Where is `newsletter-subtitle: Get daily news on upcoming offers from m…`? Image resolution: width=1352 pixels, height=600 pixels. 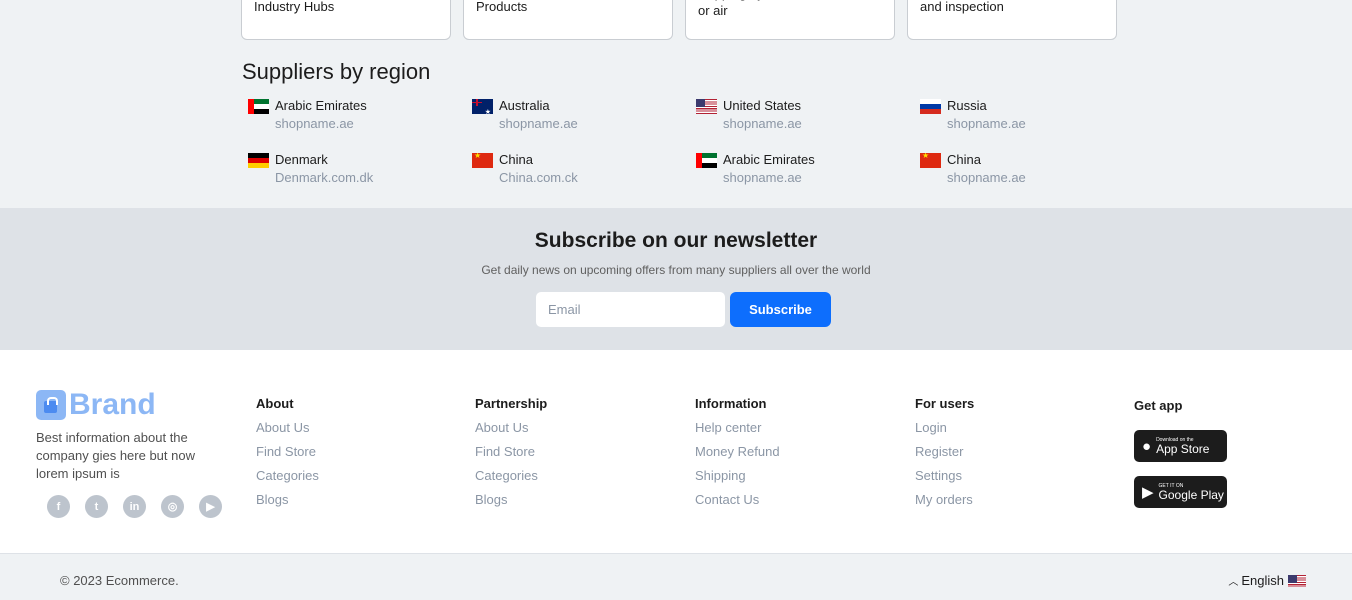 newsletter-subtitle: Get daily news on upcoming offers from m… is located at coordinates (676, 270).